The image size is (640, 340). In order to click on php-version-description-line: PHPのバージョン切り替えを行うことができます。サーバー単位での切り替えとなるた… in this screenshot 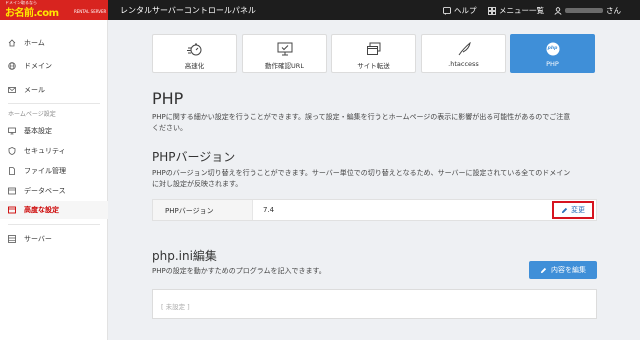, I will do `click(361, 173)`.